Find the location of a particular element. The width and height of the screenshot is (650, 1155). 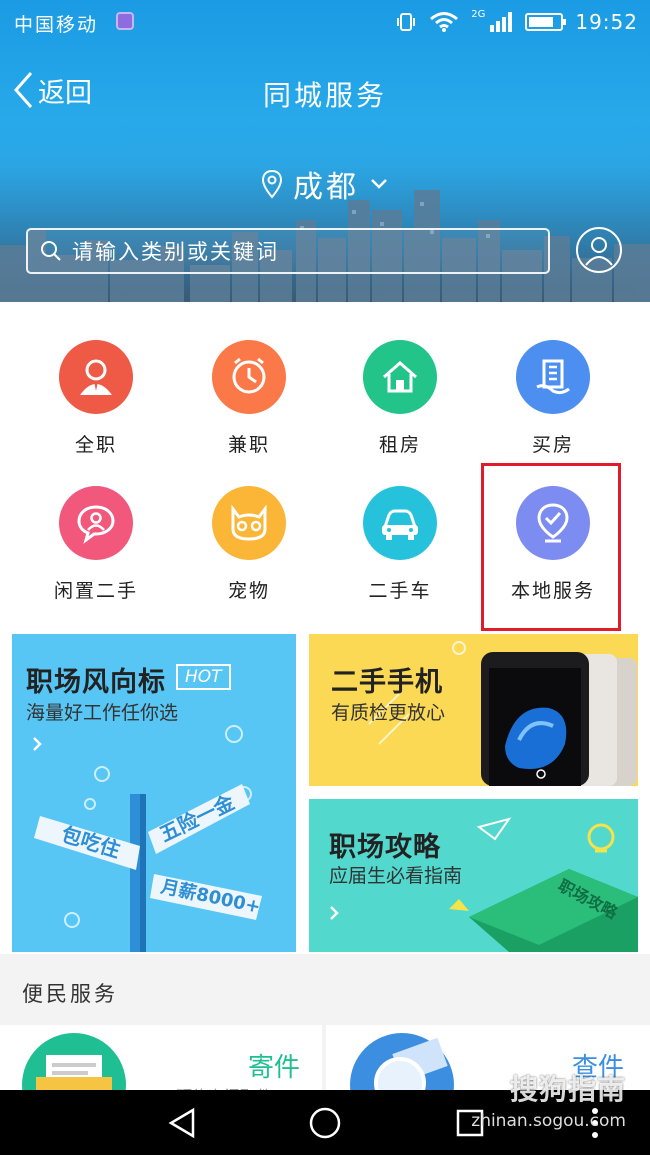

circle-home-icon is located at coordinates (325, 1122).